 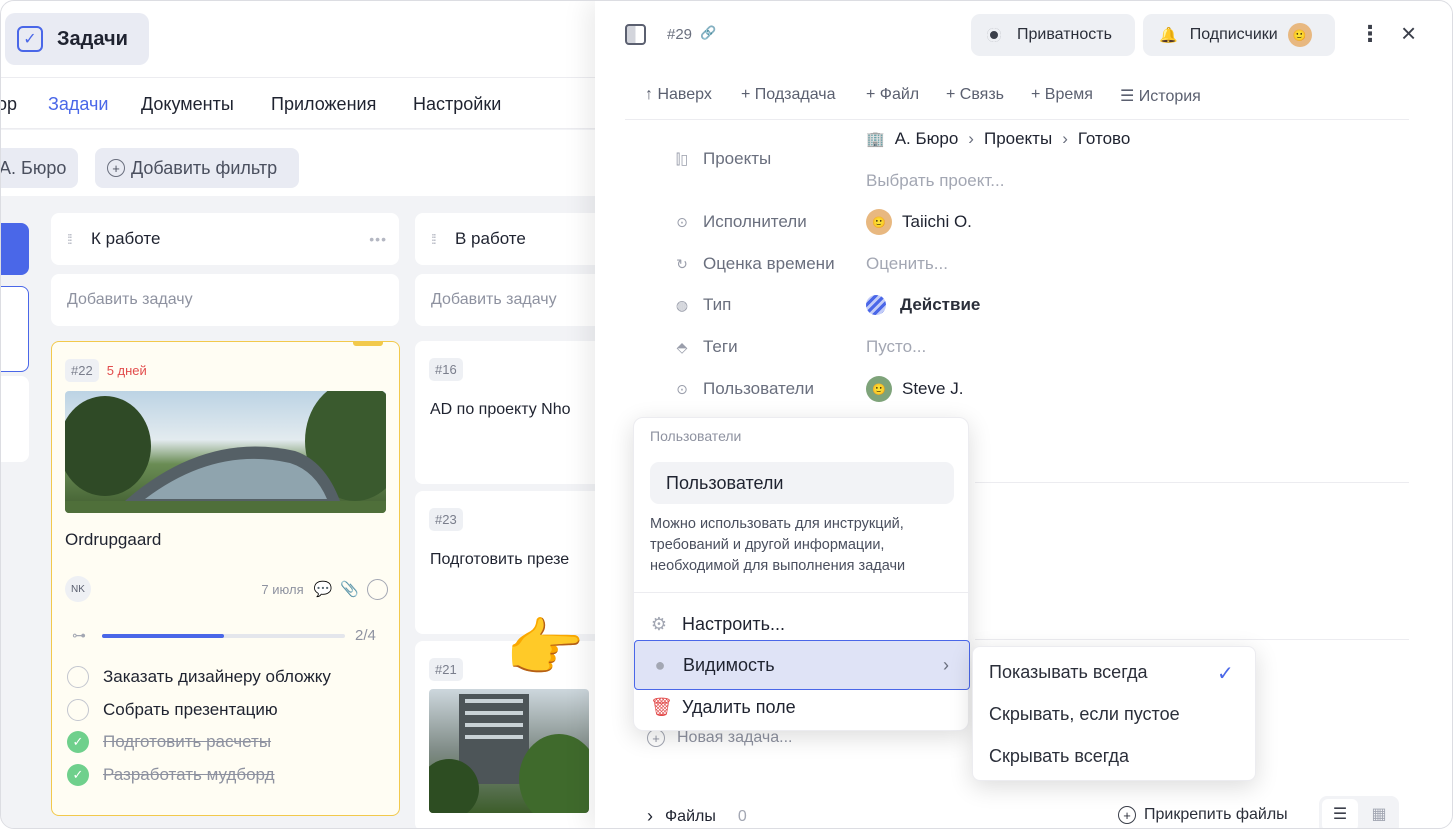 I want to click on checklist-item: Заказать дизайнеру обложку, so click(x=199, y=677).